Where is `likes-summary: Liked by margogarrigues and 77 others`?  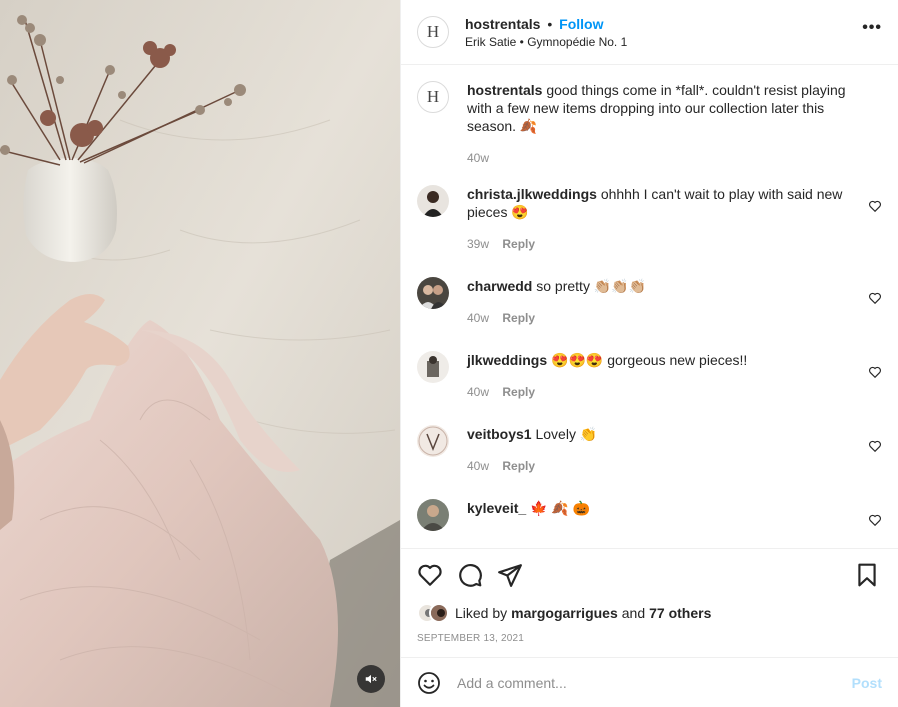
likes-summary: Liked by margogarrigues and 77 others is located at coordinates (649, 613).